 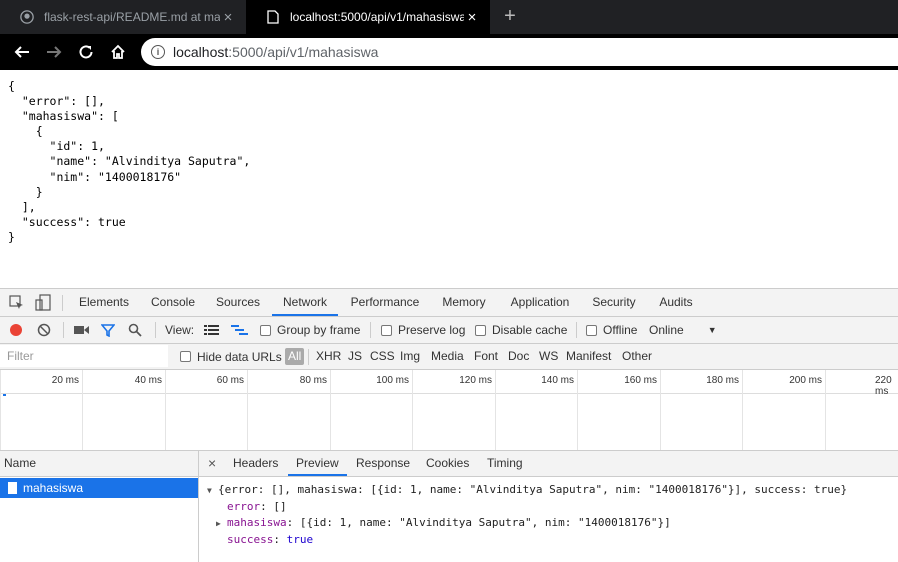 What do you see at coordinates (148, 380) in the screenshot?
I see `timeline-tick-label: 40 ms` at bounding box center [148, 380].